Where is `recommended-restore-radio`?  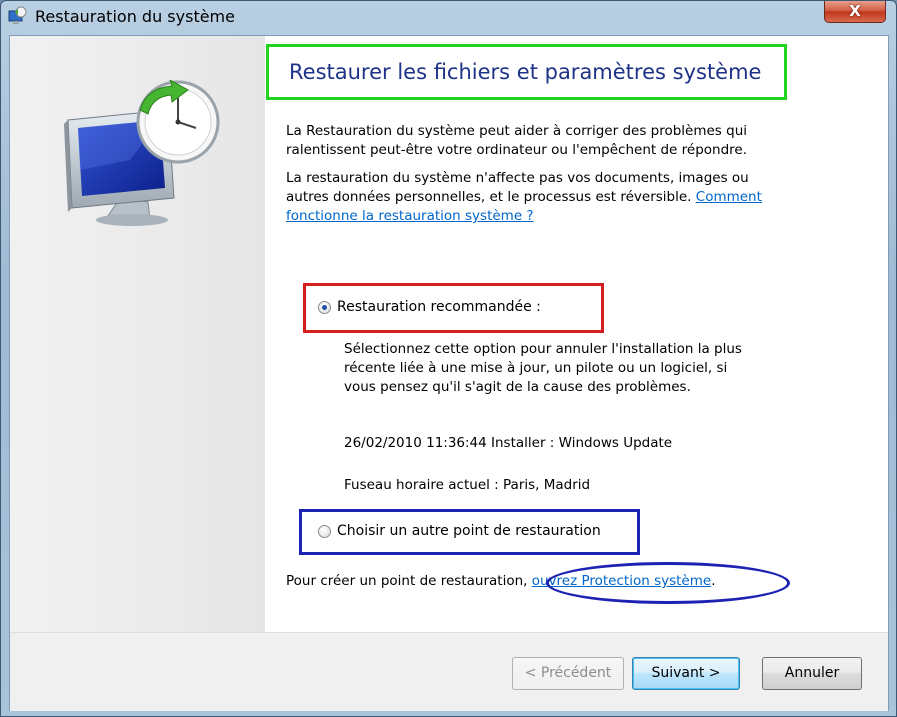 recommended-restore-radio is located at coordinates (324, 307).